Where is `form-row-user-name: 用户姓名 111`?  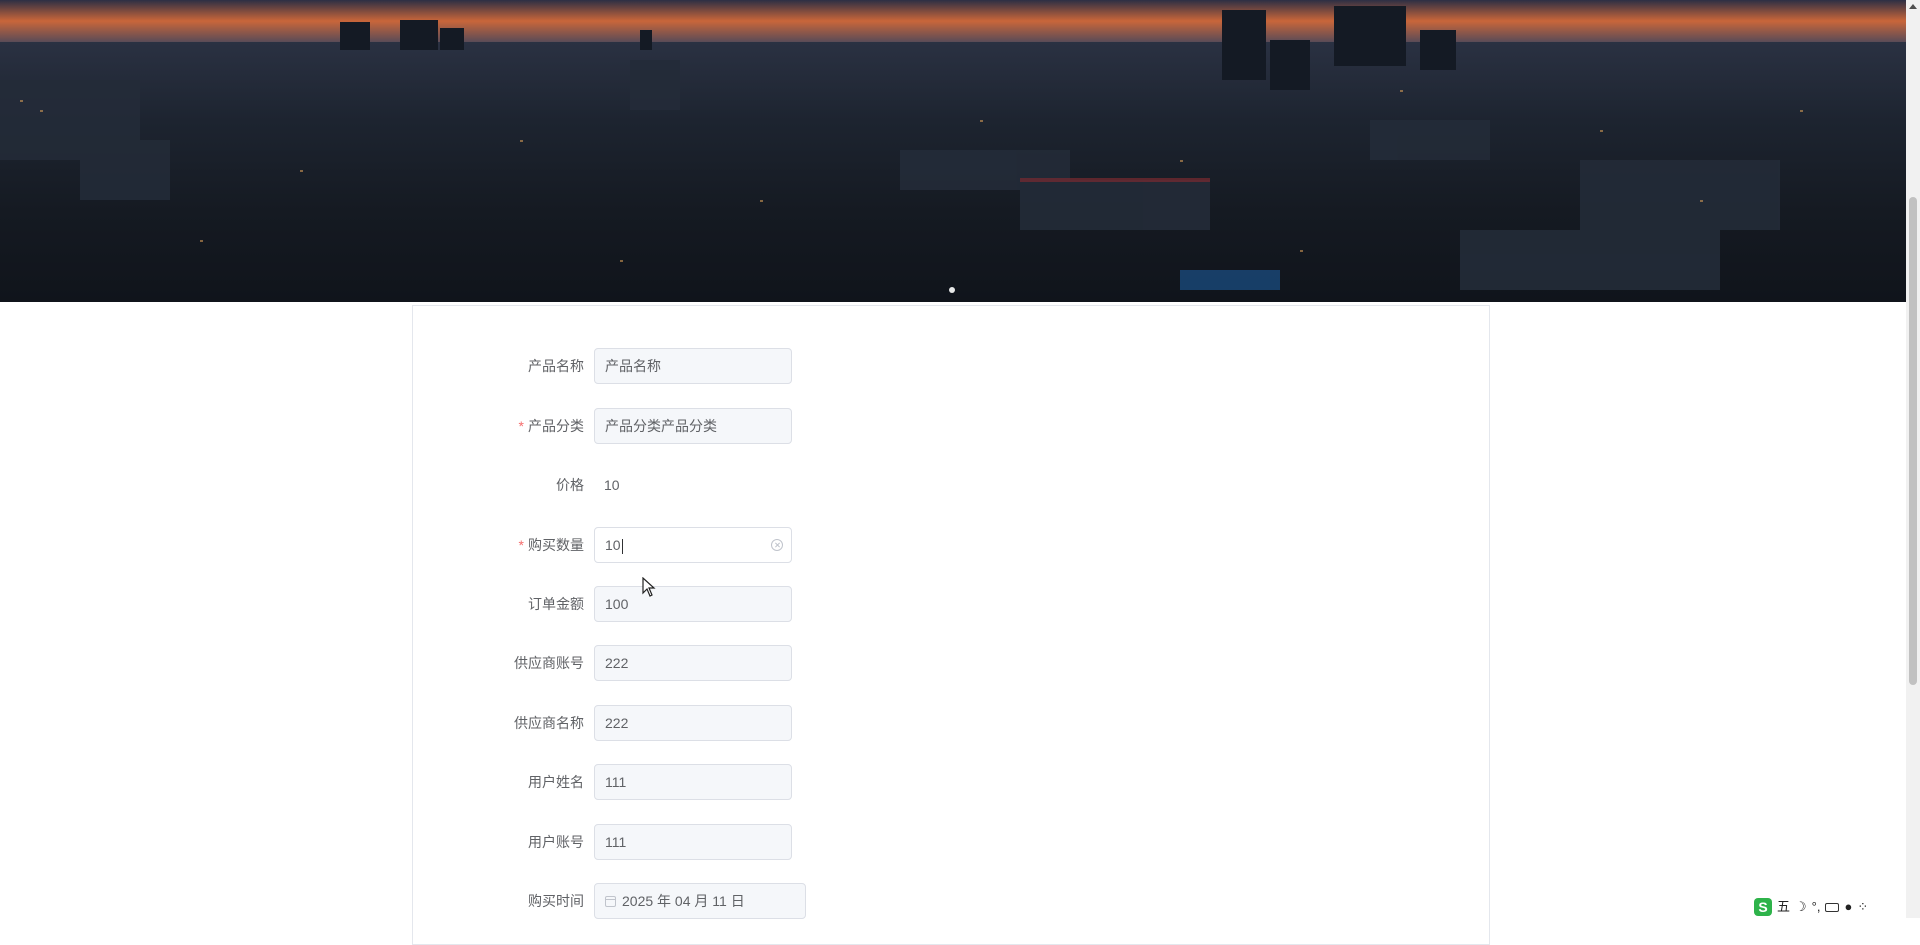
form-row-user-name: 用户姓名 111 is located at coordinates (863, 782).